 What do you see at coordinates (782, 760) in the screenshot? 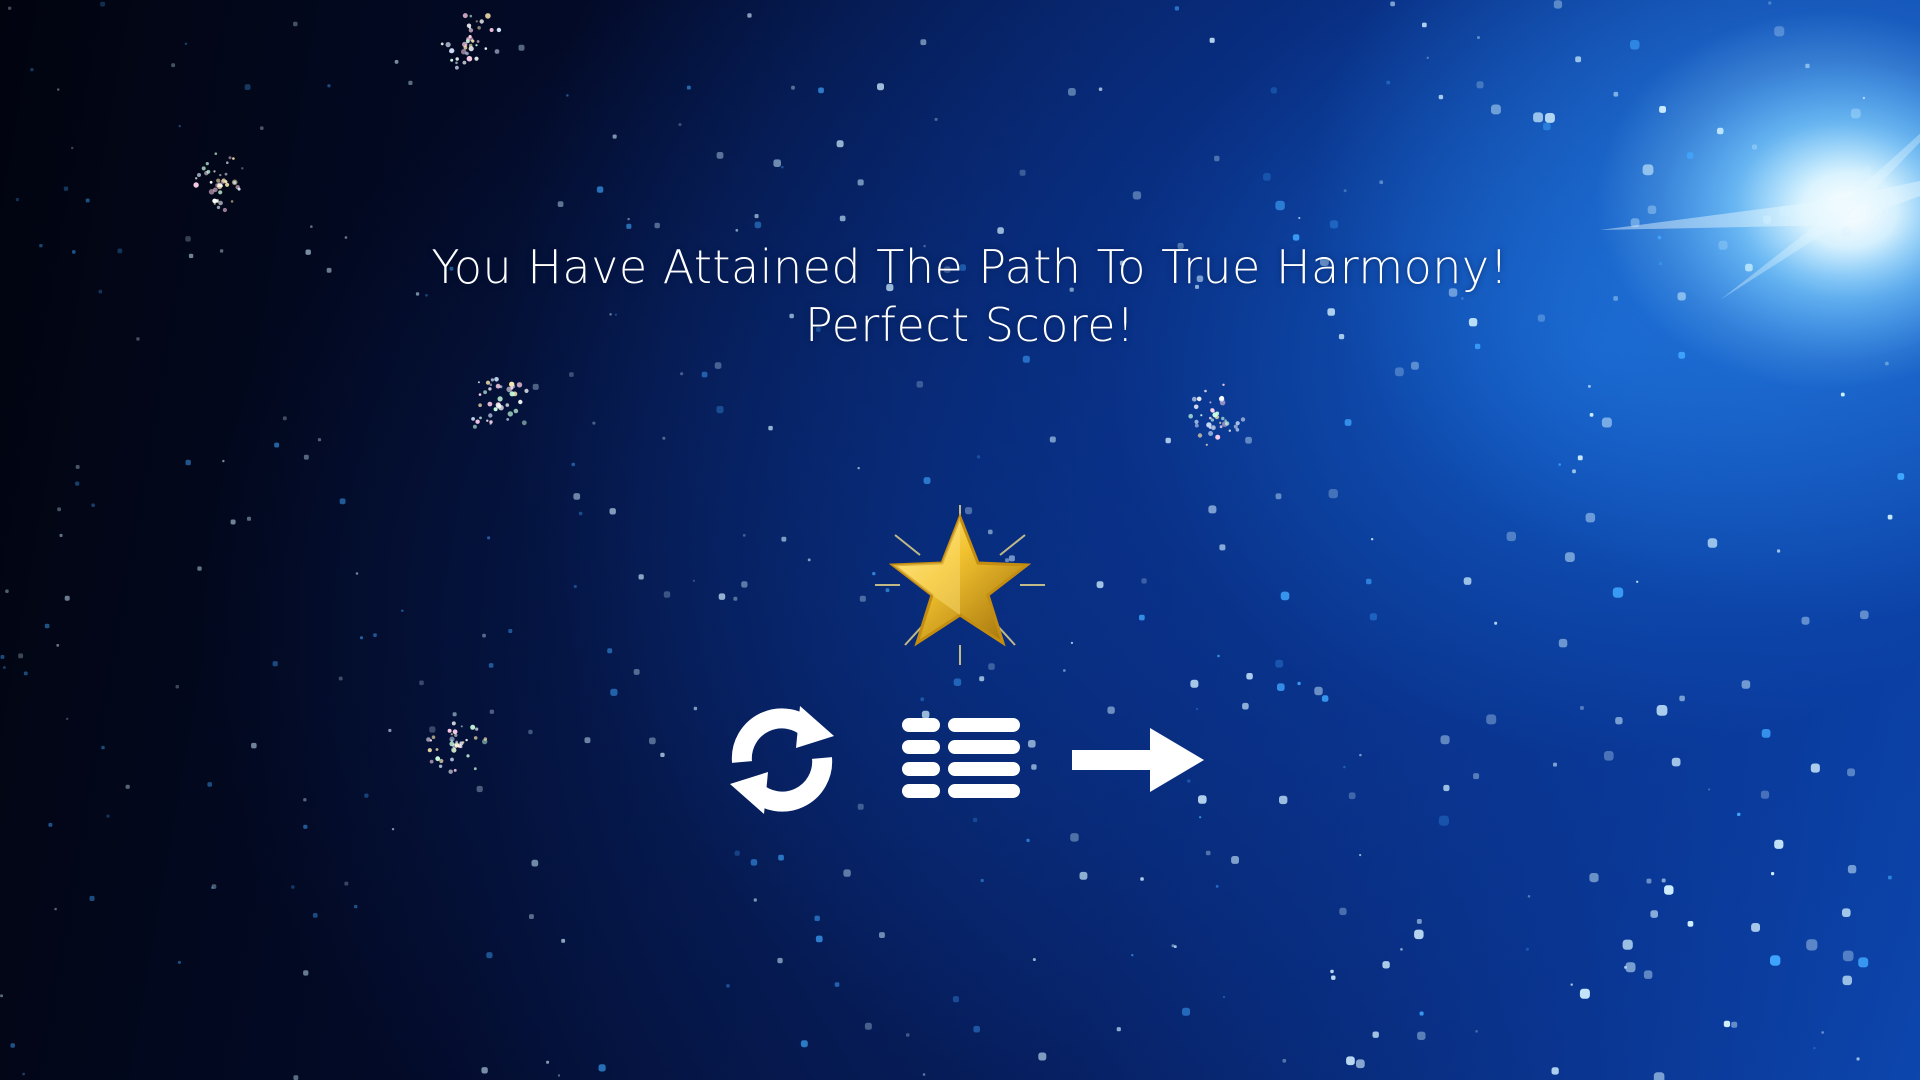
I see `retry-button` at bounding box center [782, 760].